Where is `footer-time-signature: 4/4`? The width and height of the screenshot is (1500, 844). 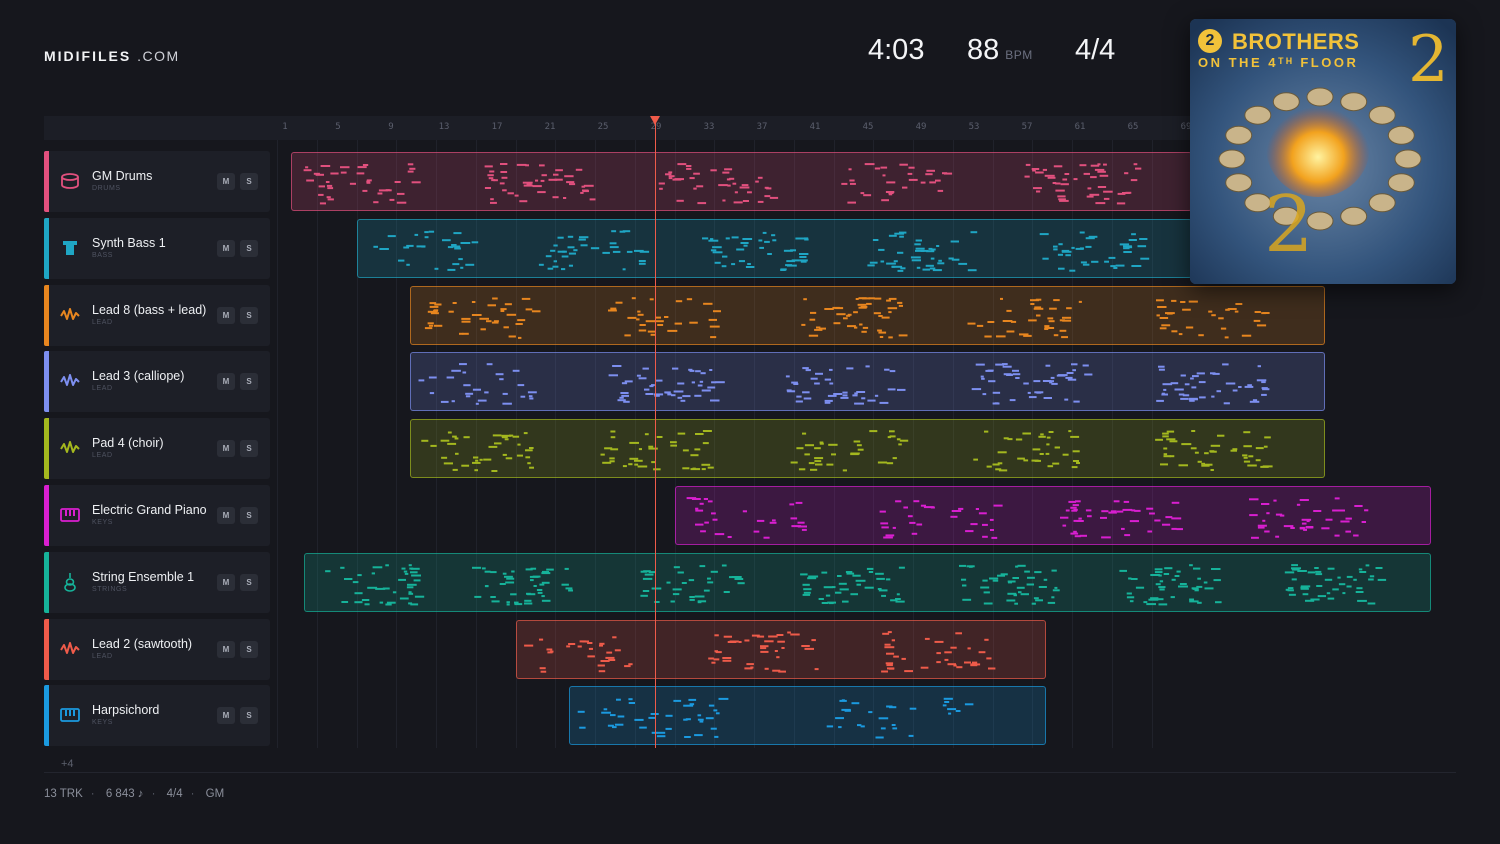 footer-time-signature: 4/4 is located at coordinates (174, 794).